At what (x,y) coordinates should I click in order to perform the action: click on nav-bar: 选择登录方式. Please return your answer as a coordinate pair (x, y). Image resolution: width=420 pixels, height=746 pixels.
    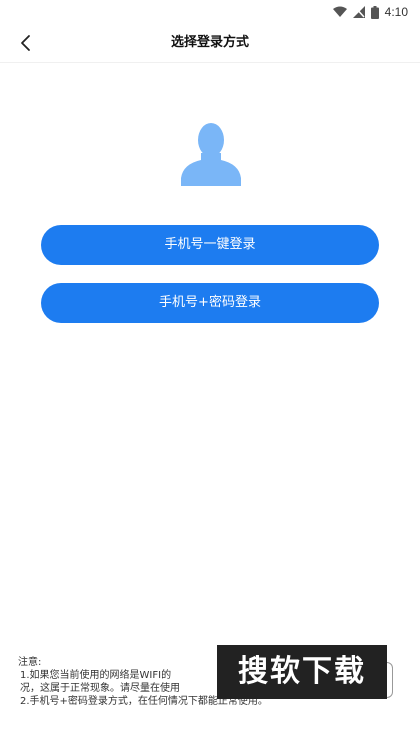
    Looking at the image, I should click on (210, 43).